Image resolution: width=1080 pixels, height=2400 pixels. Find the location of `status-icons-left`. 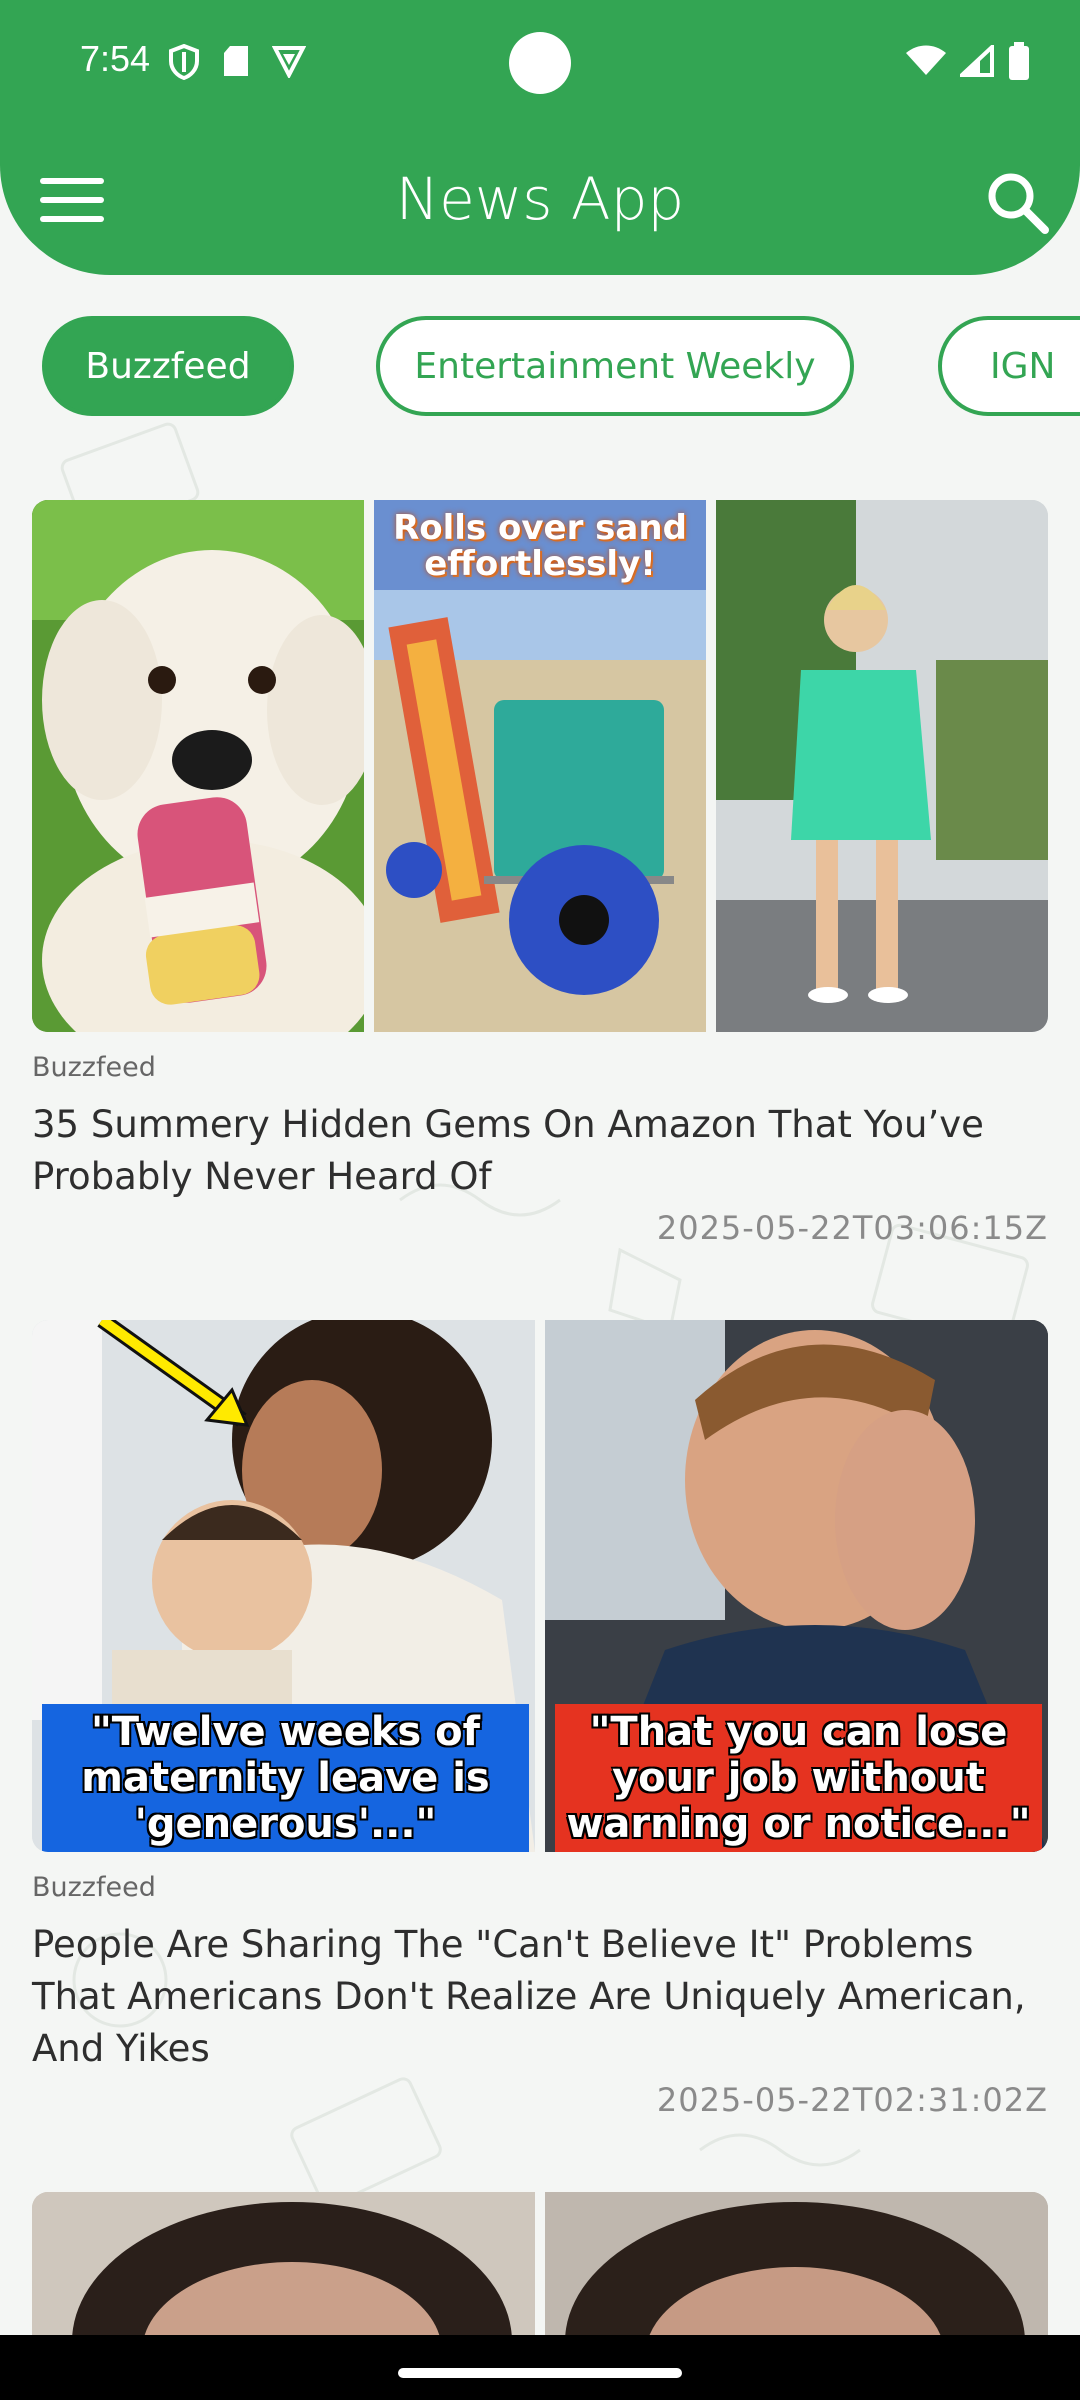

status-icons-left is located at coordinates (237, 62).